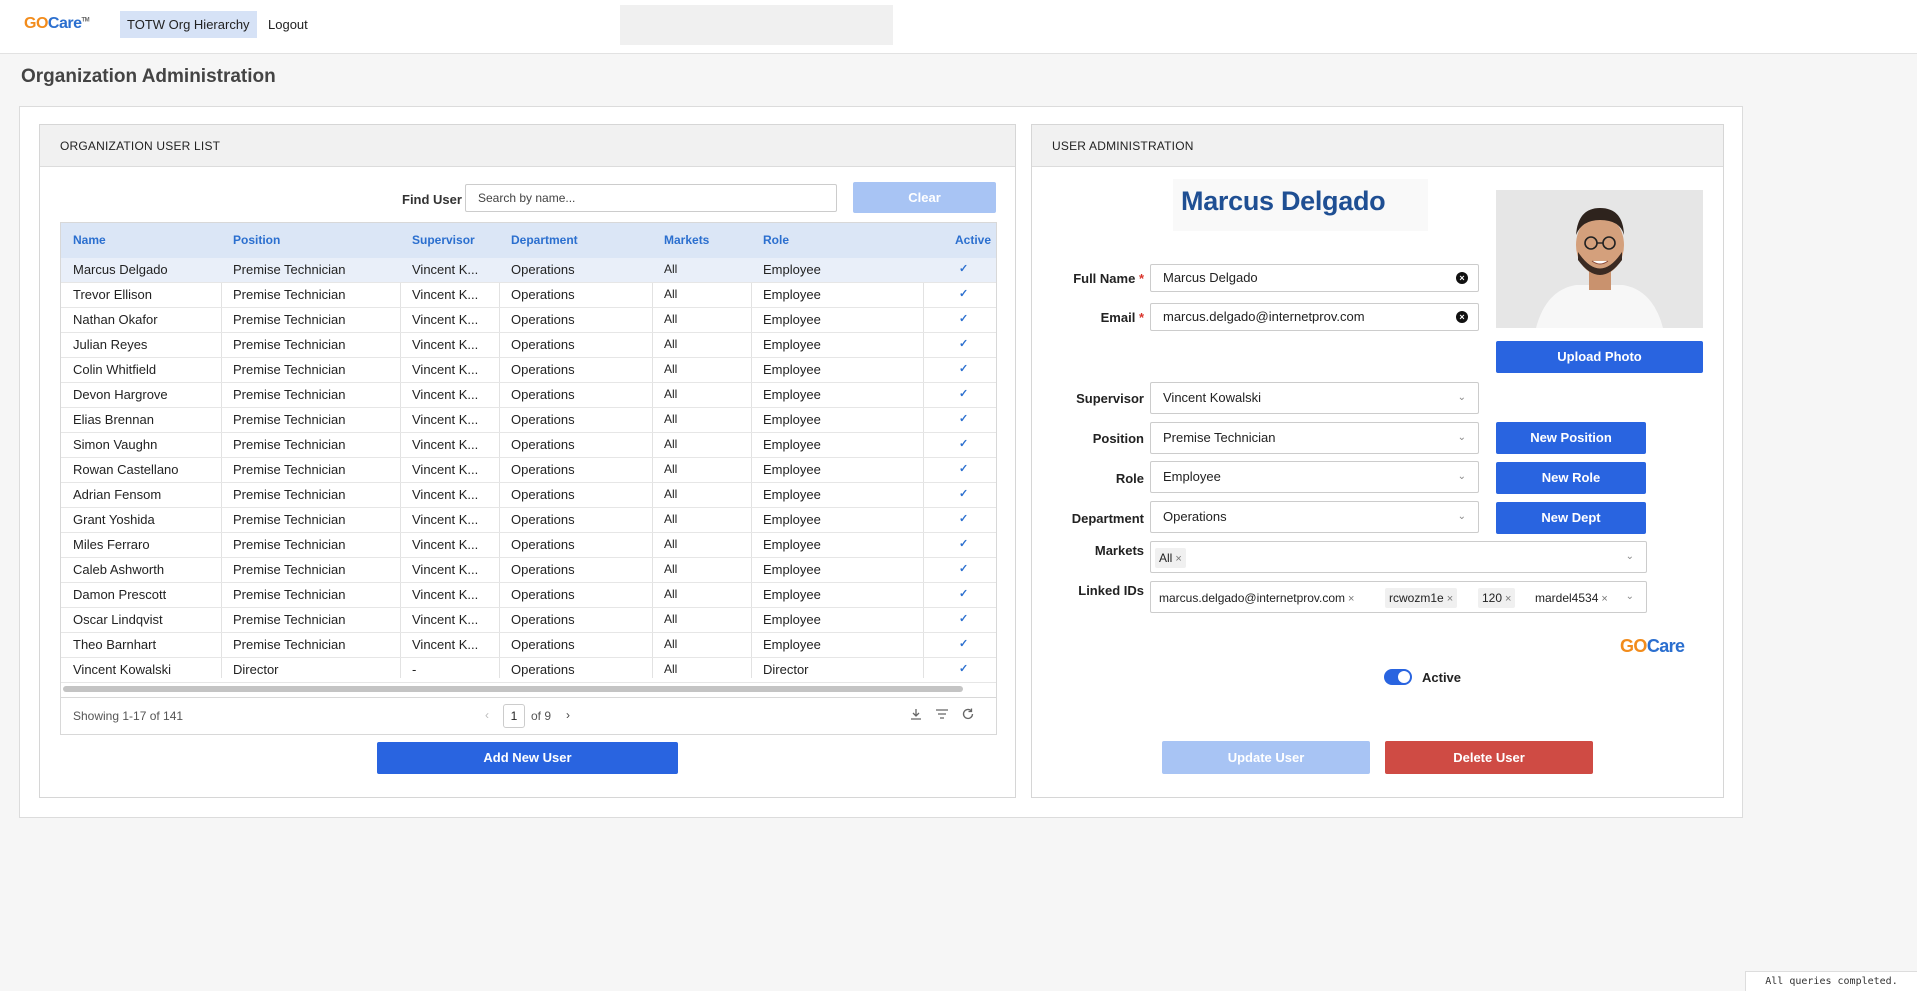  Describe the element at coordinates (487, 715) in the screenshot. I see `prev-page-icon: ‹` at that location.